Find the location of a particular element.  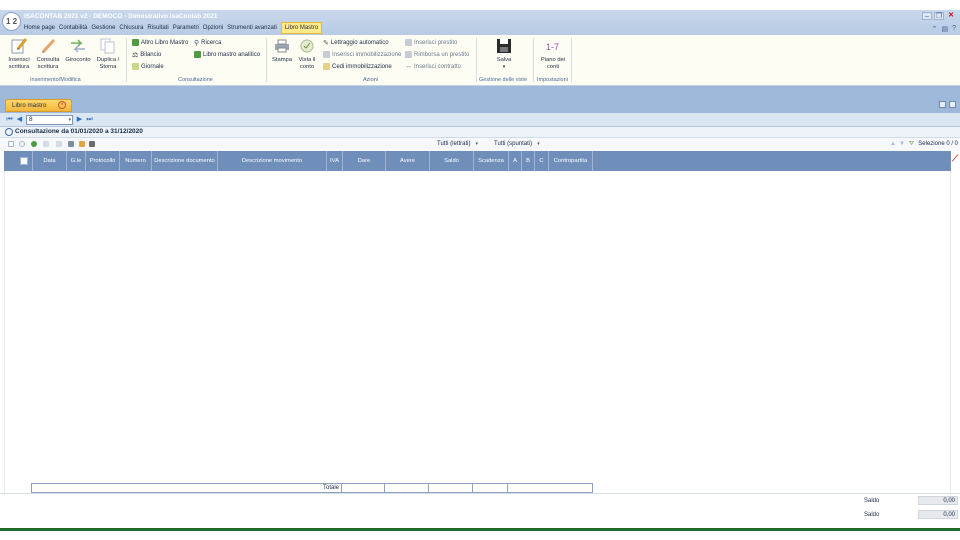

collapse-ribbon-icon: ⌃ is located at coordinates (935, 29).